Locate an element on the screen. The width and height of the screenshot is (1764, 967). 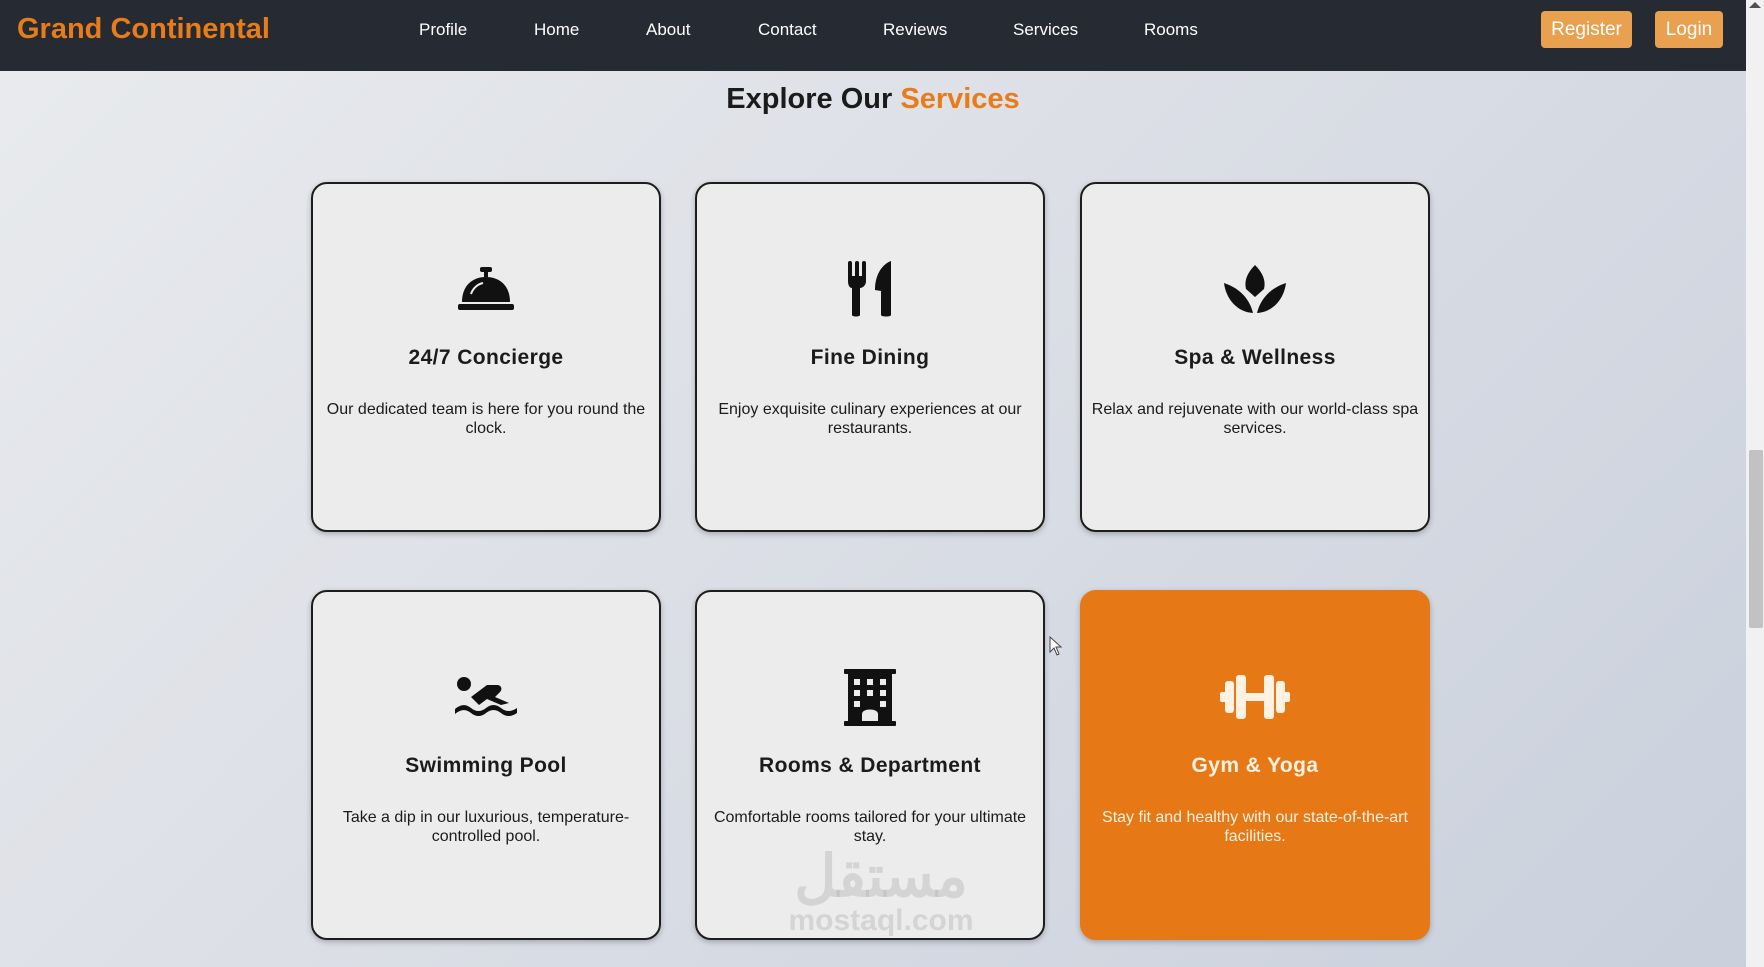
nav-link-contact: Contact is located at coordinates (787, 30).